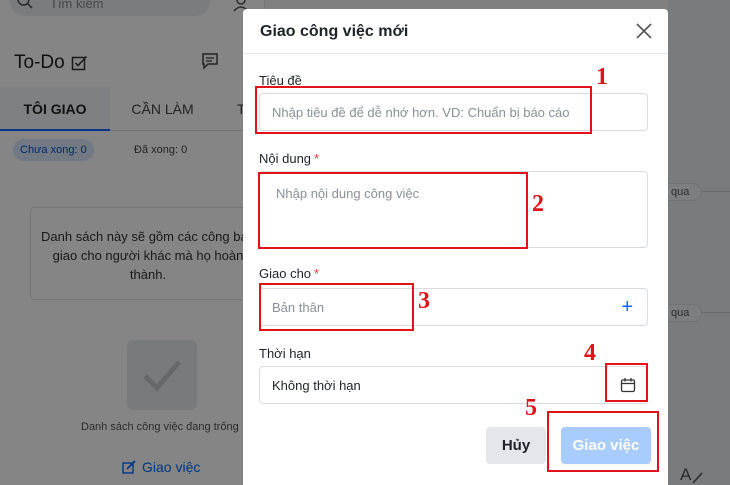  I want to click on close-icon, so click(644, 31).